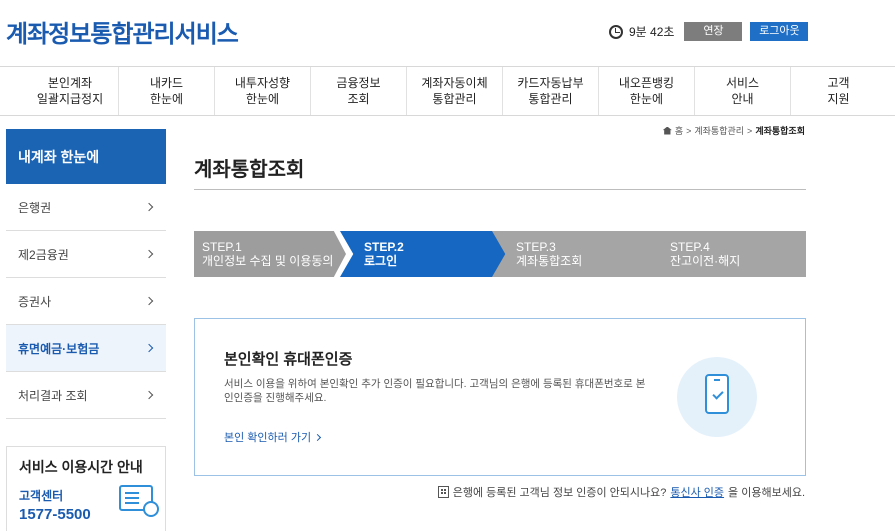 The width and height of the screenshot is (895, 531). I want to click on step-label: 로그인, so click(381, 261).